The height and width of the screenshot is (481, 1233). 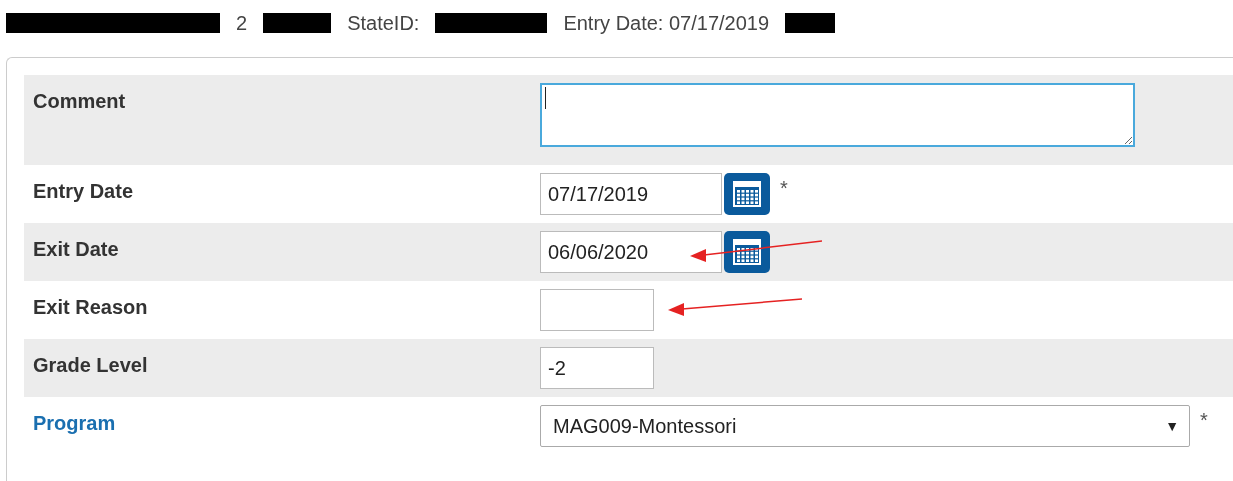 I want to click on comment-field, so click(x=837, y=115).